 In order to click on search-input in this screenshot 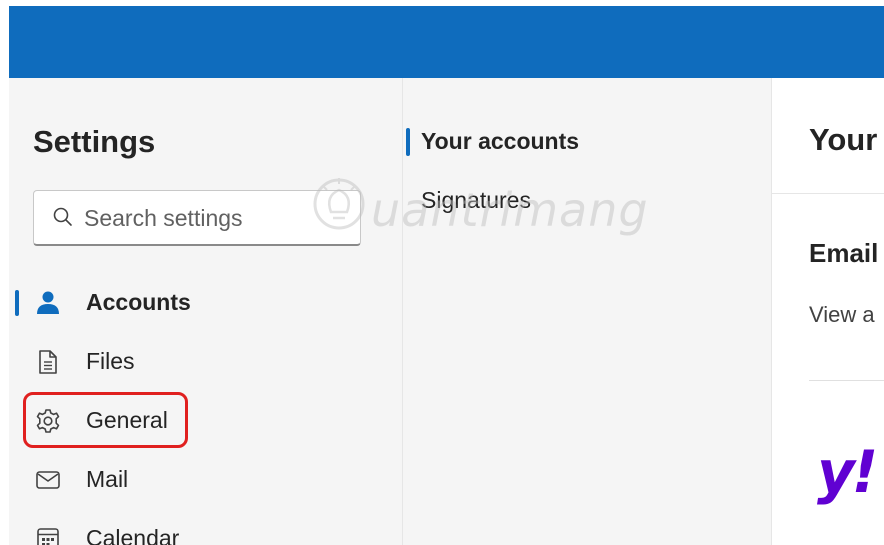, I will do `click(214, 218)`.